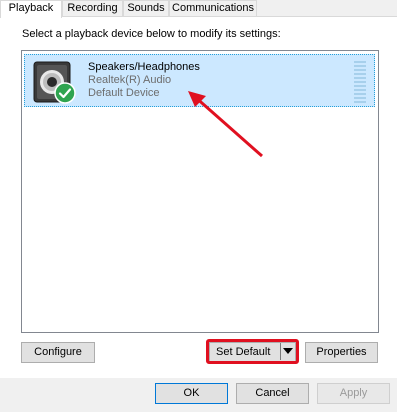 This screenshot has width=397, height=412. I want to click on green-check-icon, so click(65, 93).